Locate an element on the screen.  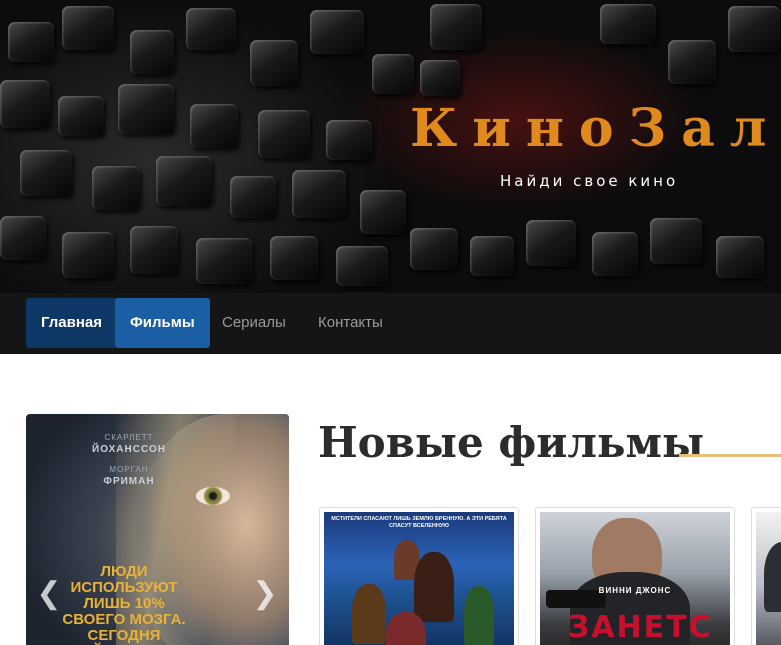
site-tagline: Найди свое кино is located at coordinates (589, 181).